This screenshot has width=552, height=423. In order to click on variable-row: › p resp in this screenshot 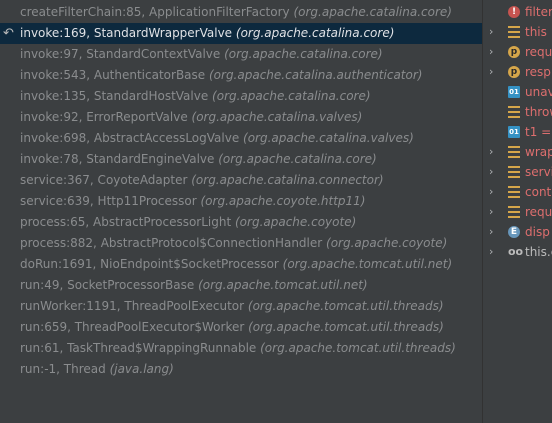, I will do `click(517, 72)`.